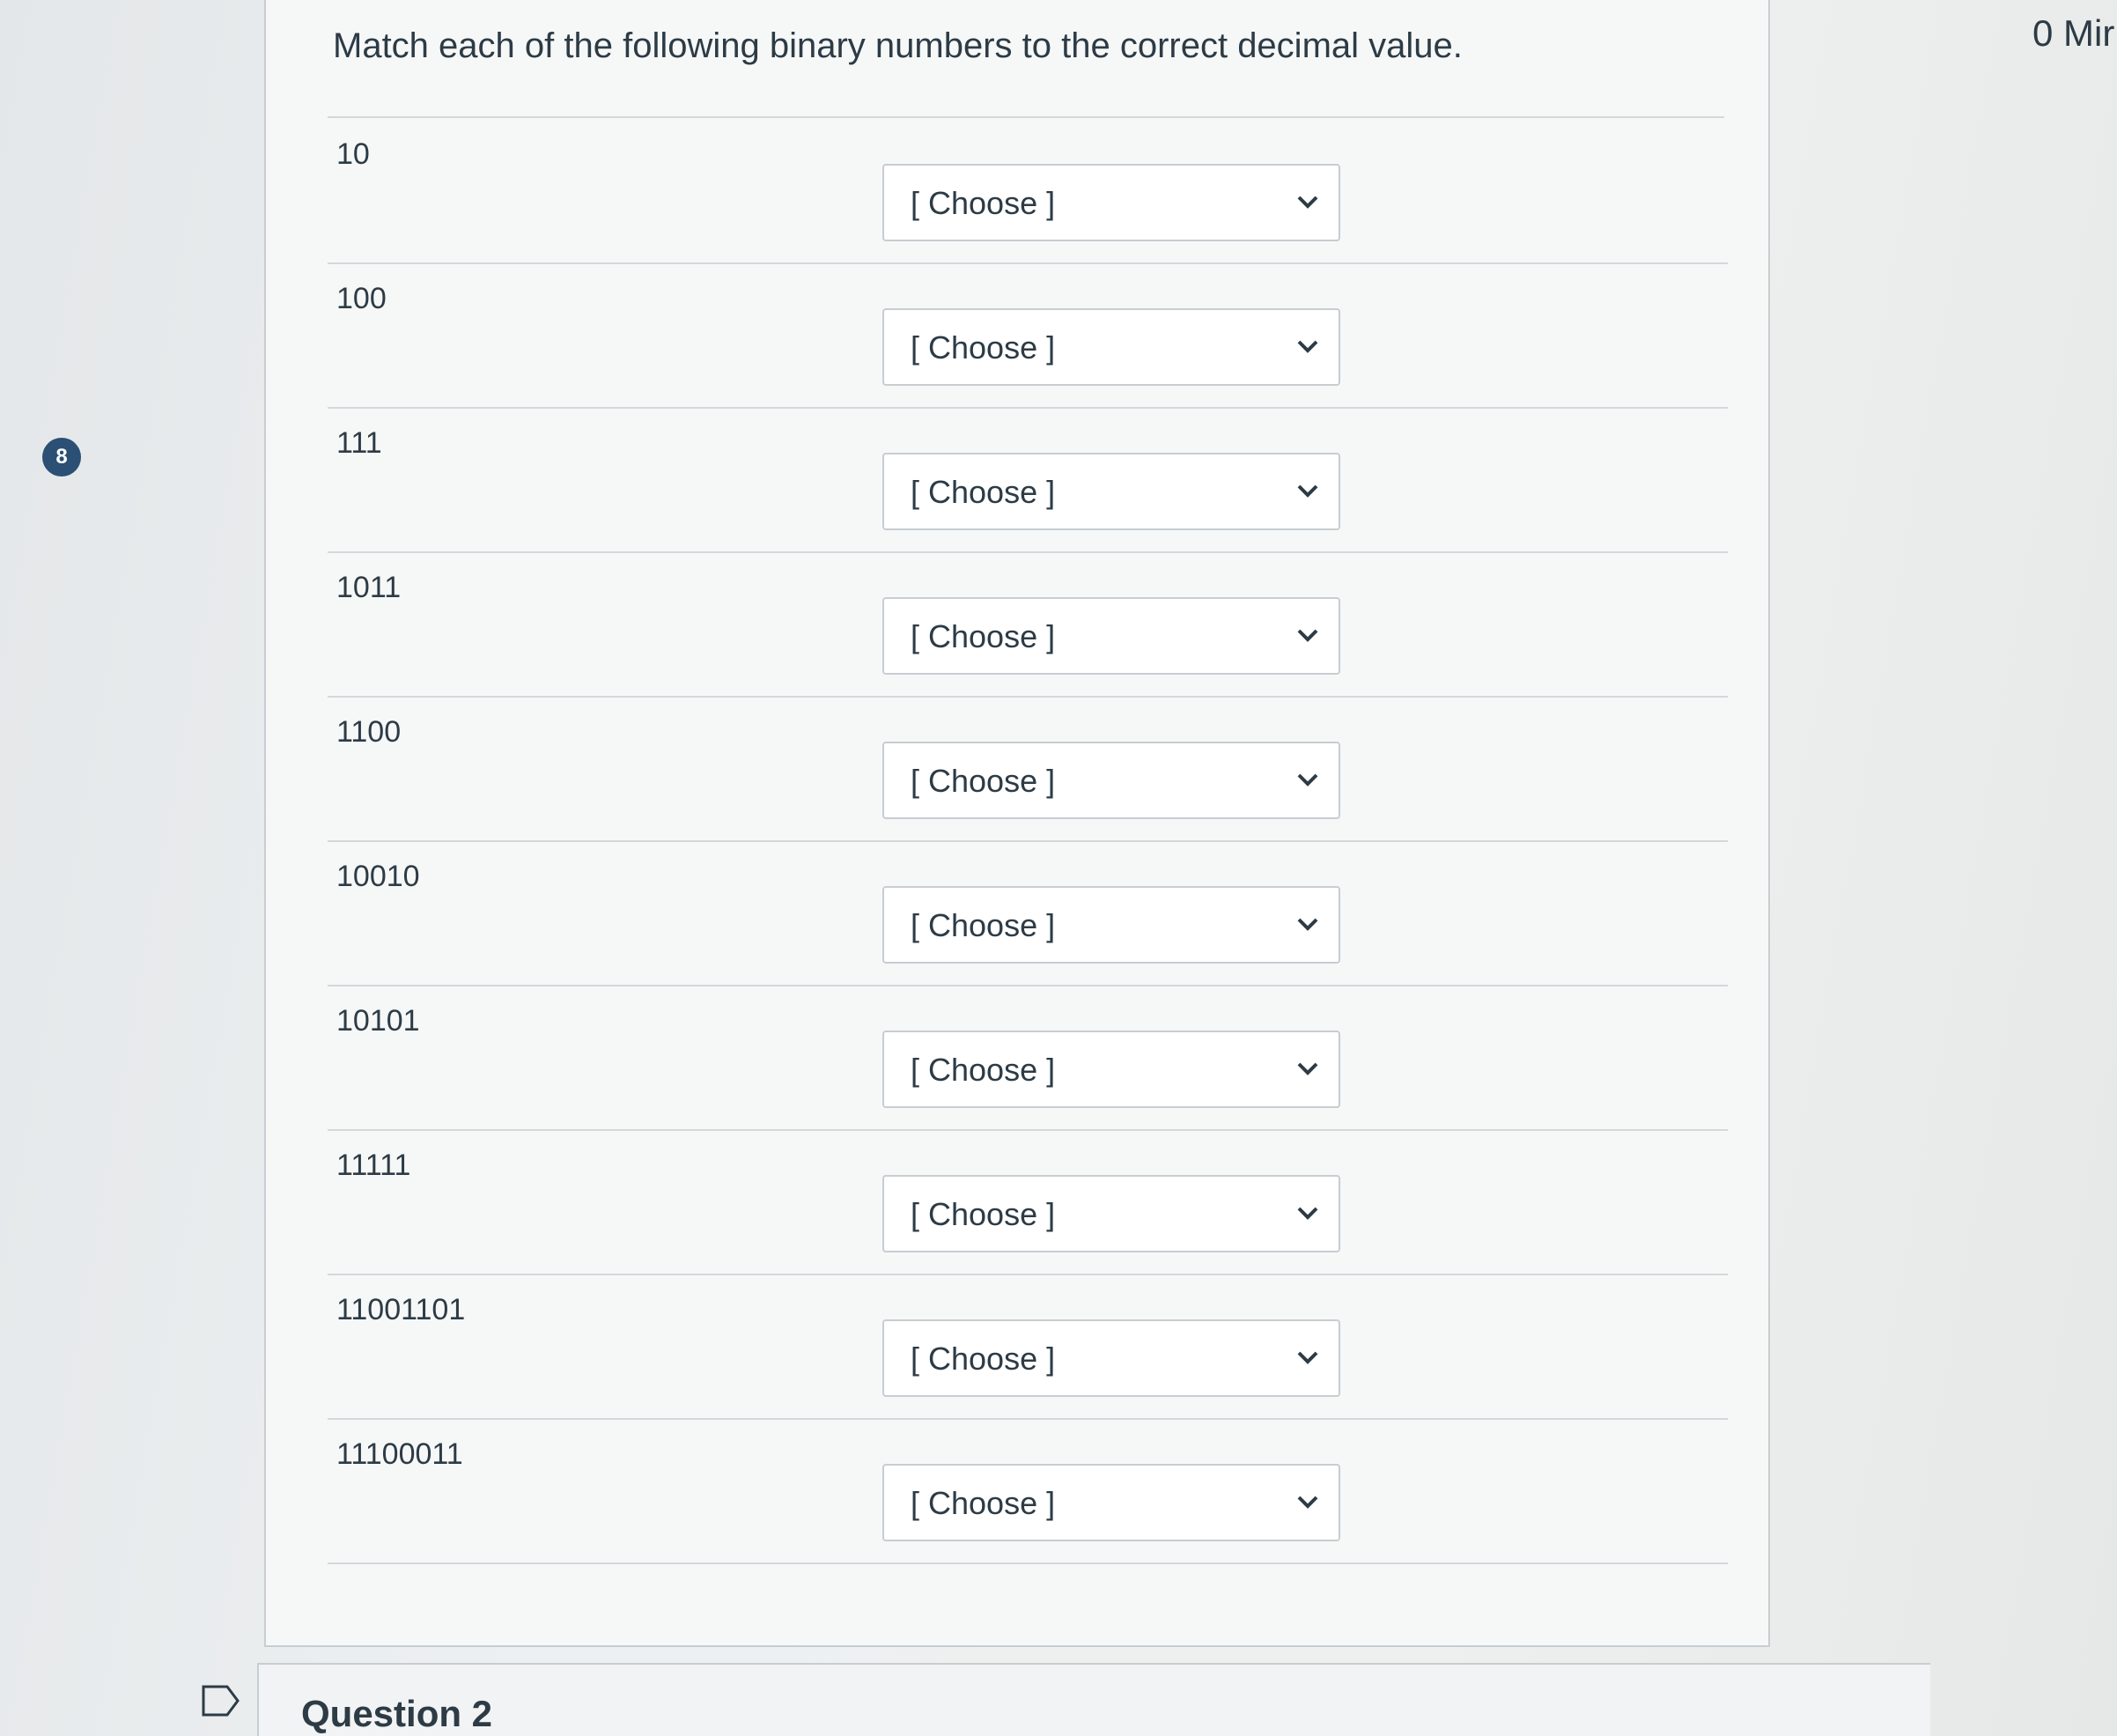  I want to click on answer-row: 10101 [ Choose ], so click(1028, 1058).